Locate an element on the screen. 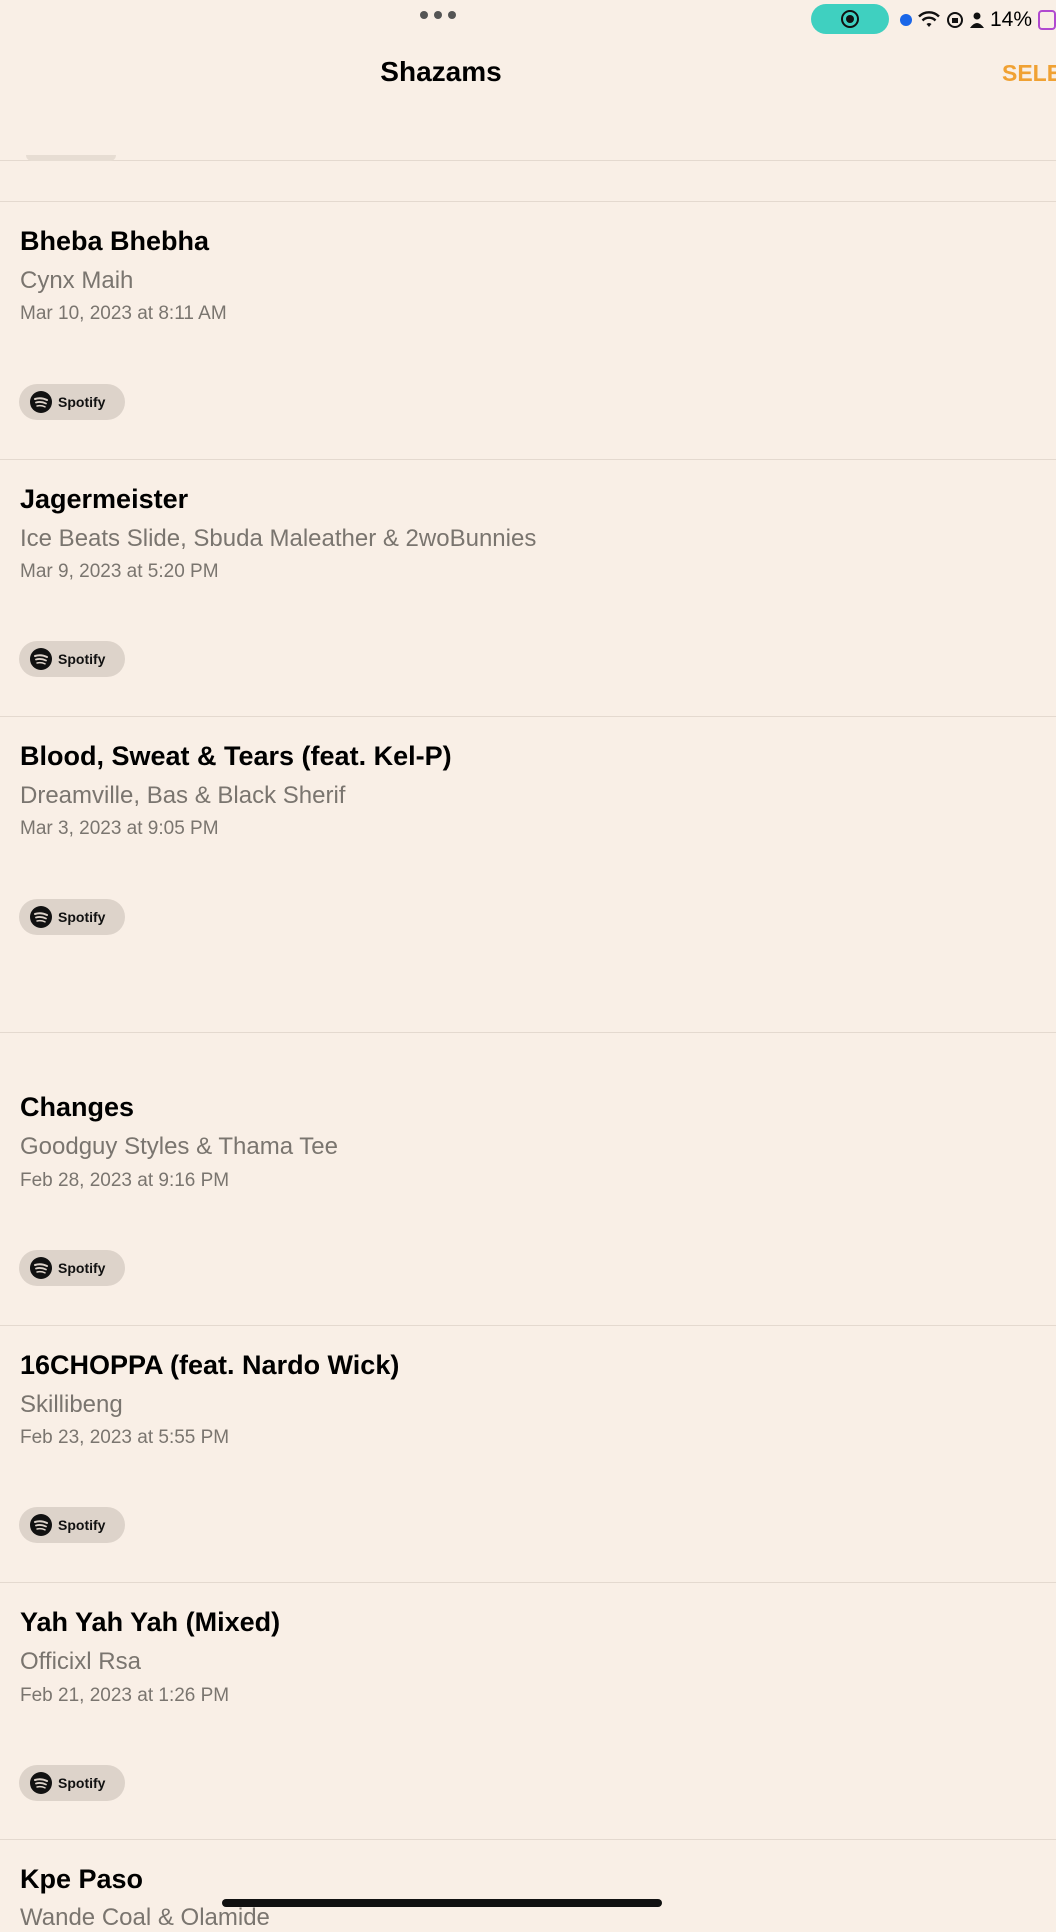 Image resolution: width=1056 pixels, height=1932 pixels. track-artist: Officixl Rsa is located at coordinates (80, 1661).